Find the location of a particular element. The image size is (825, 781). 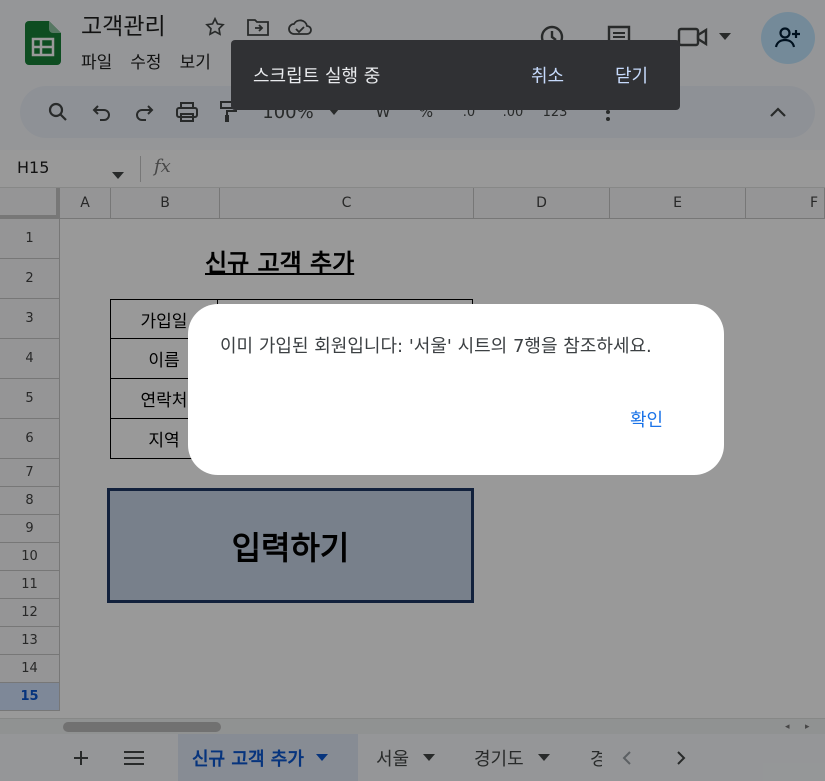

alert-dialog: 이미 가입된 회원입니다: '서울' 시트의 7행을 참조하세요. 확인 is located at coordinates (456, 389).